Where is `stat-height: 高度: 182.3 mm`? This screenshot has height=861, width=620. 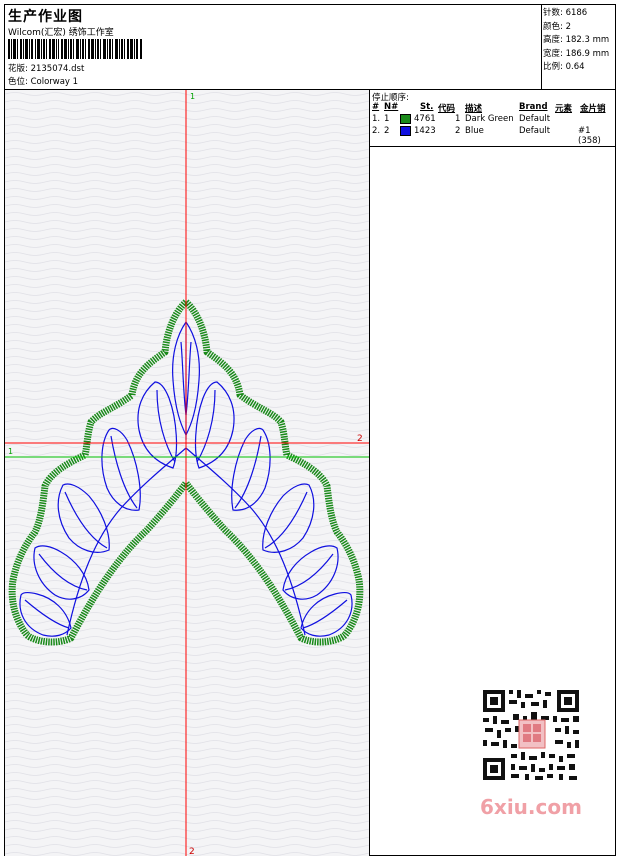 stat-height: 高度: 182.3 mm is located at coordinates (576, 40).